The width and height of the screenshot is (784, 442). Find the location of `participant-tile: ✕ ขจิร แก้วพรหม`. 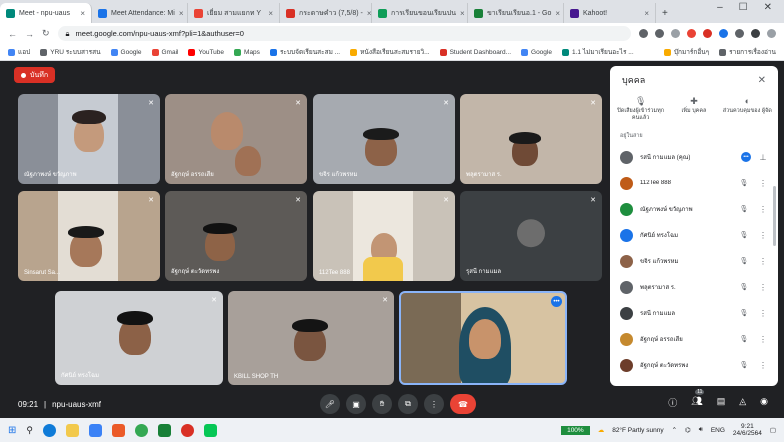

participant-tile: ✕ ขจิร แก้วพรหม is located at coordinates (384, 139).